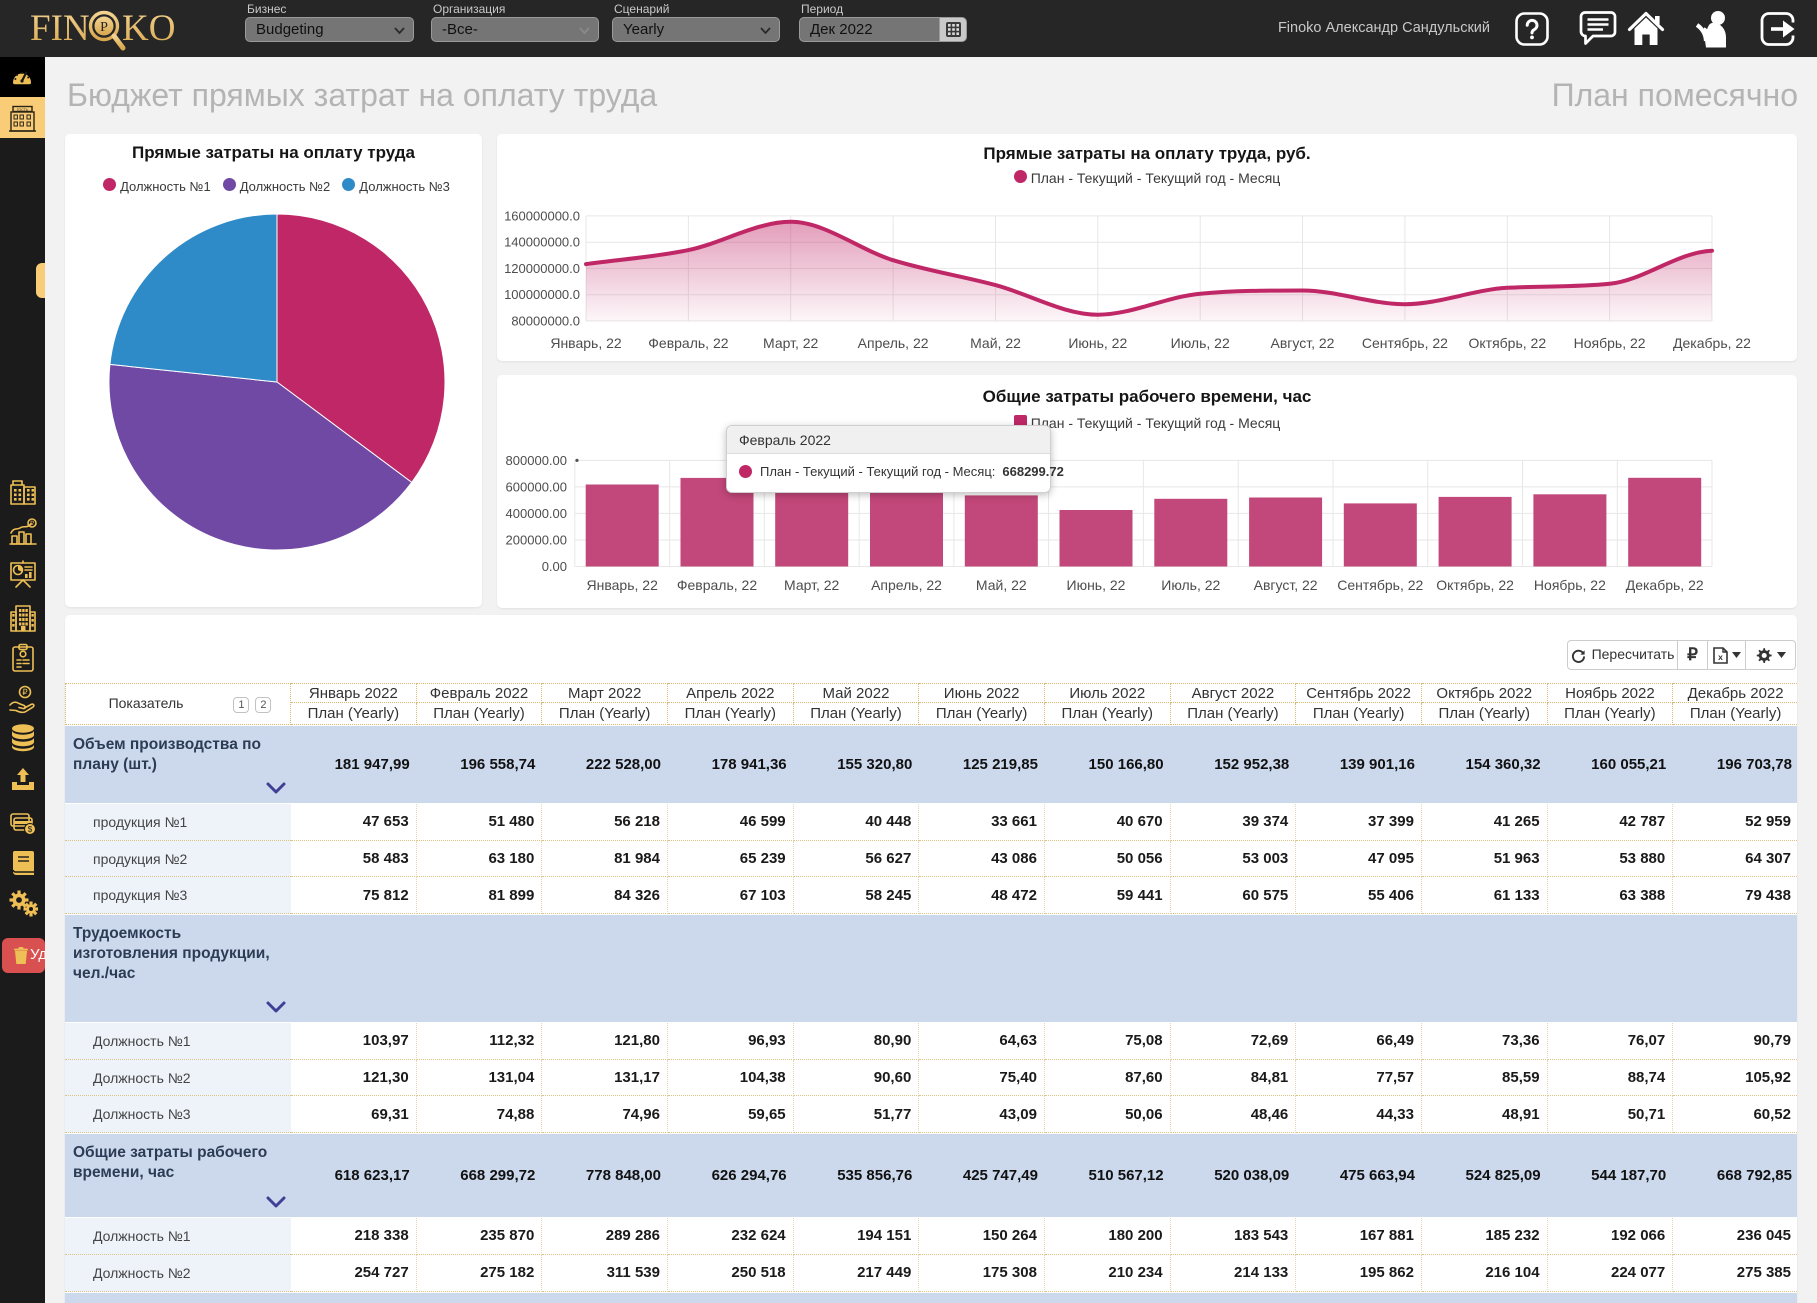 The height and width of the screenshot is (1303, 1817). Describe the element at coordinates (536, 540) in the screenshot. I see `svg-text: 200000.00` at that location.